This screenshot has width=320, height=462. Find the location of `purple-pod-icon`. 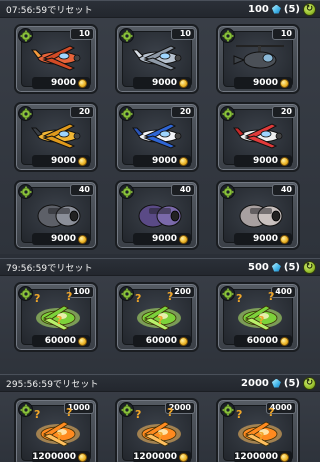

purple-pod-icon is located at coordinates (159, 212).